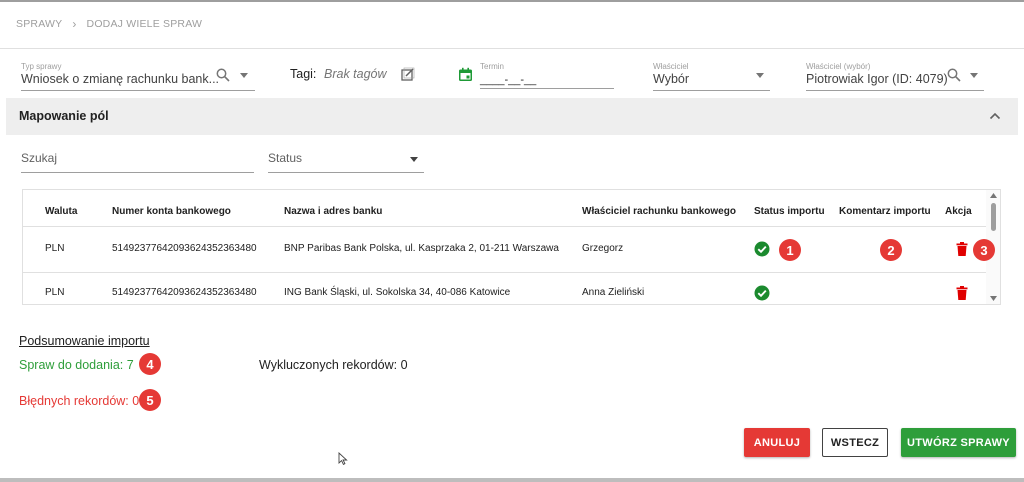  Describe the element at coordinates (343, 458) in the screenshot. I see `cursor-icon` at that location.